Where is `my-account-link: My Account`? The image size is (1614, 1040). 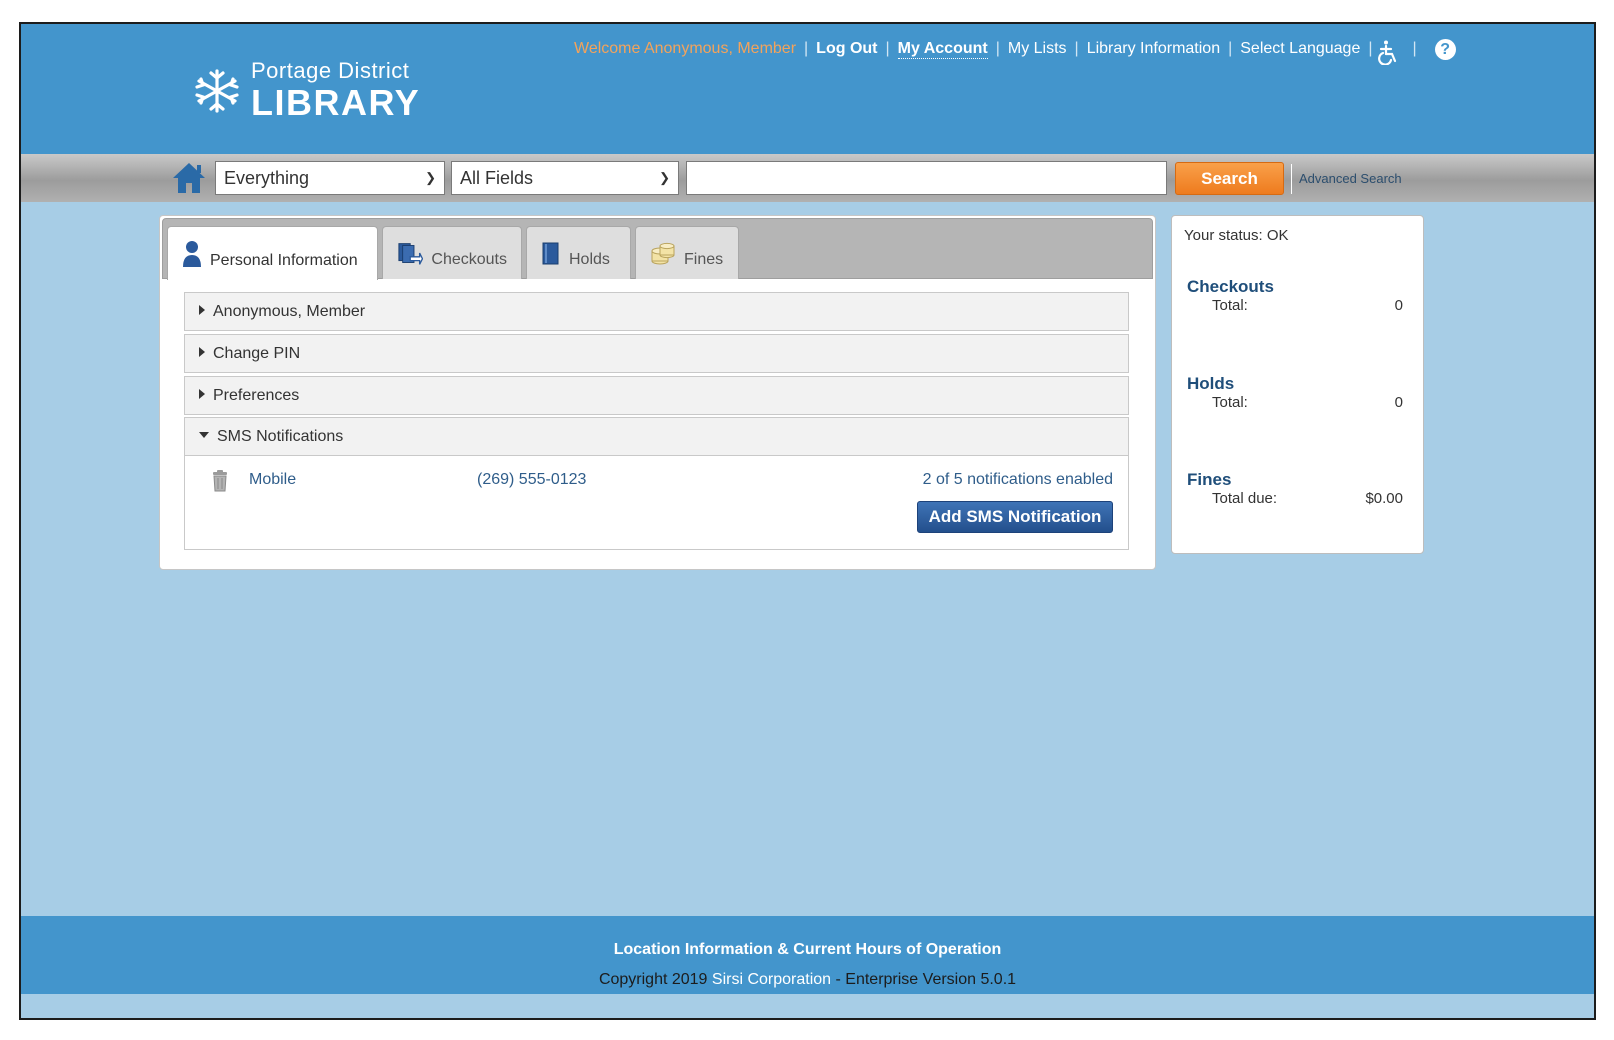 my-account-link: My Account is located at coordinates (942, 49).